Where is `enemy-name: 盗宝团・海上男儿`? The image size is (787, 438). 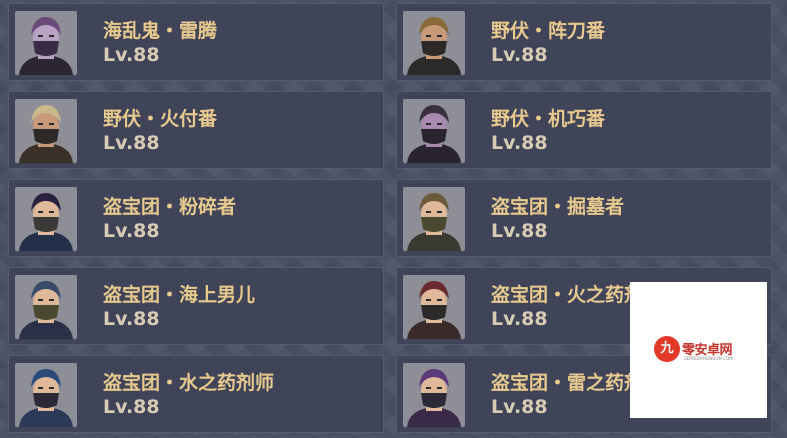 enemy-name: 盗宝团・海上男儿 is located at coordinates (179, 295).